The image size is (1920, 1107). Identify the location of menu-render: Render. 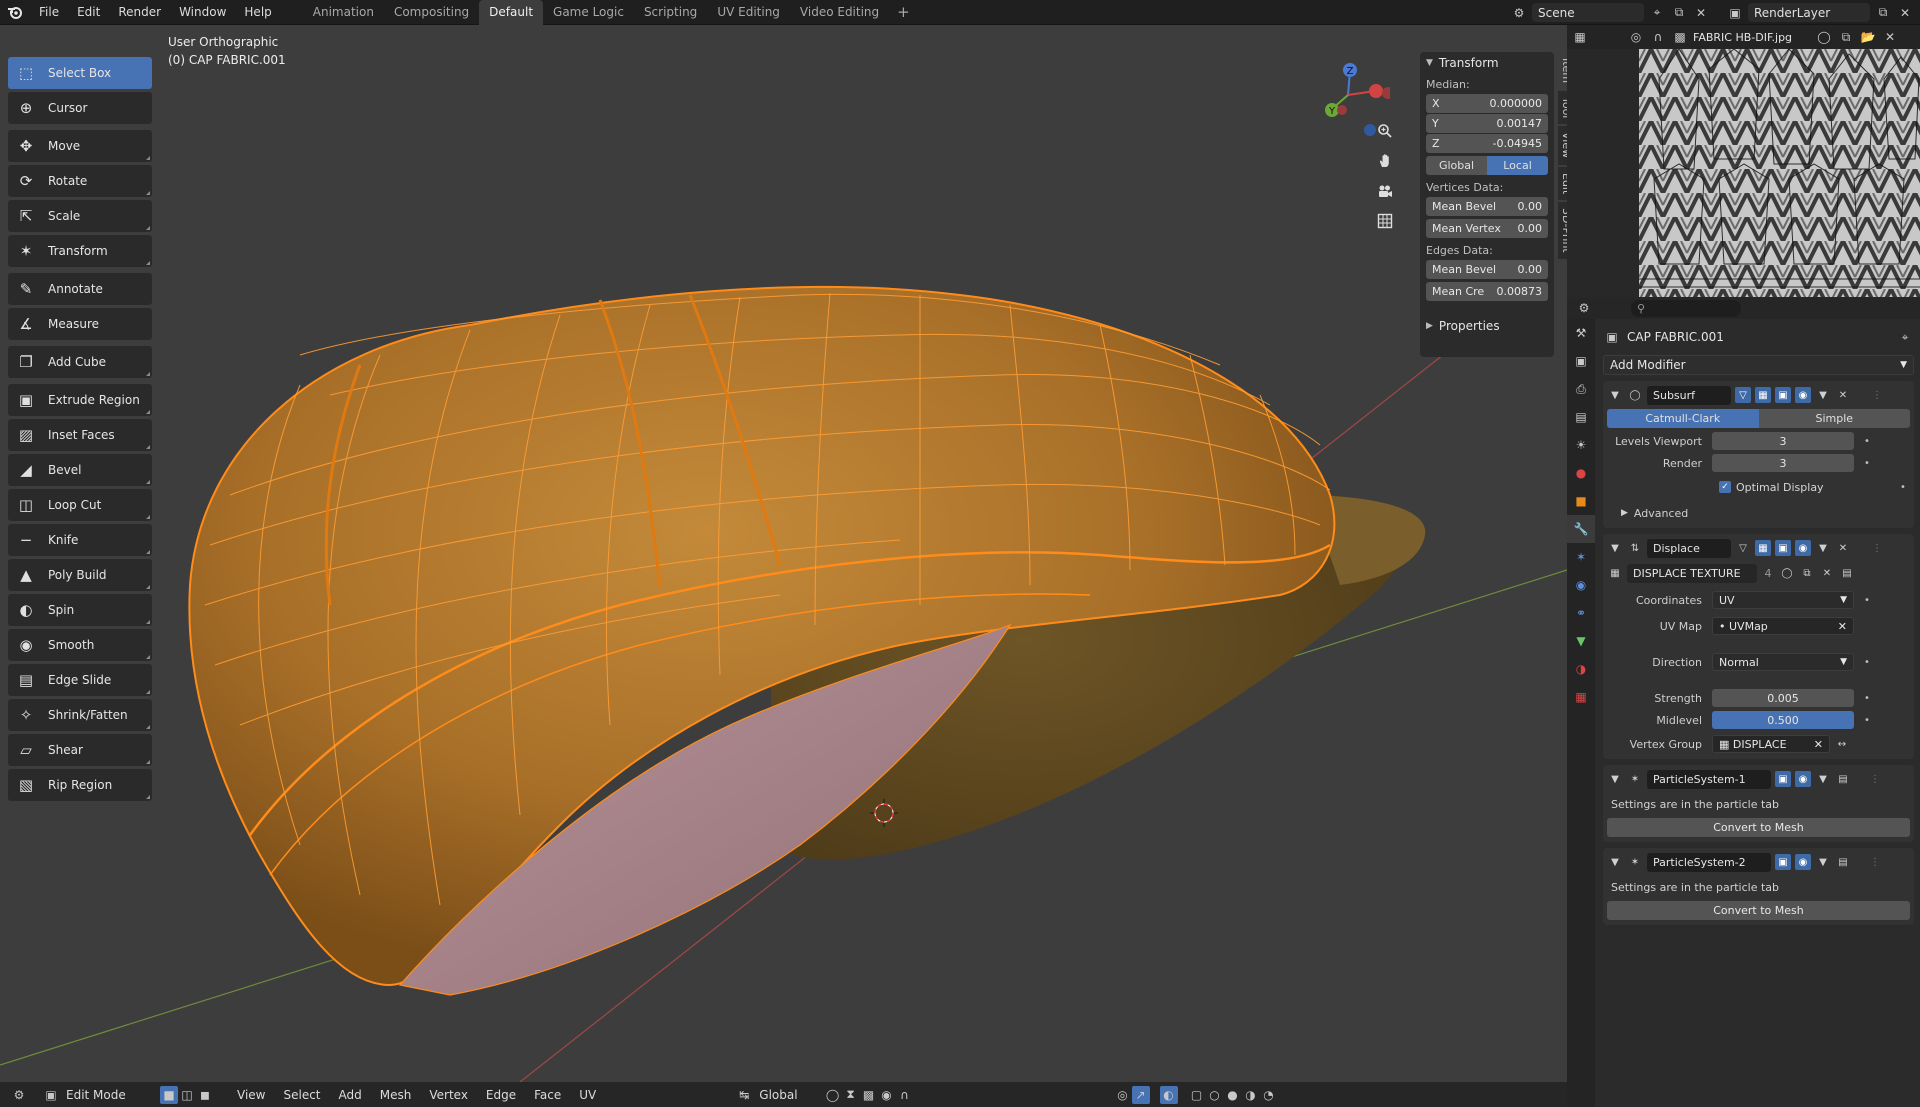
(139, 12).